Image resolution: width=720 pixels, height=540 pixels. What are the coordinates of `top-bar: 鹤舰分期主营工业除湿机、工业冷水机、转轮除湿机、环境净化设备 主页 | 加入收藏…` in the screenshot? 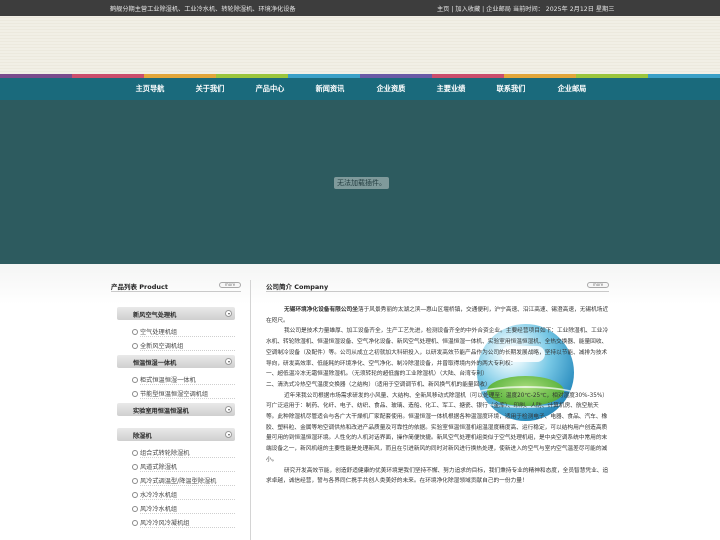 It's located at (360, 8).